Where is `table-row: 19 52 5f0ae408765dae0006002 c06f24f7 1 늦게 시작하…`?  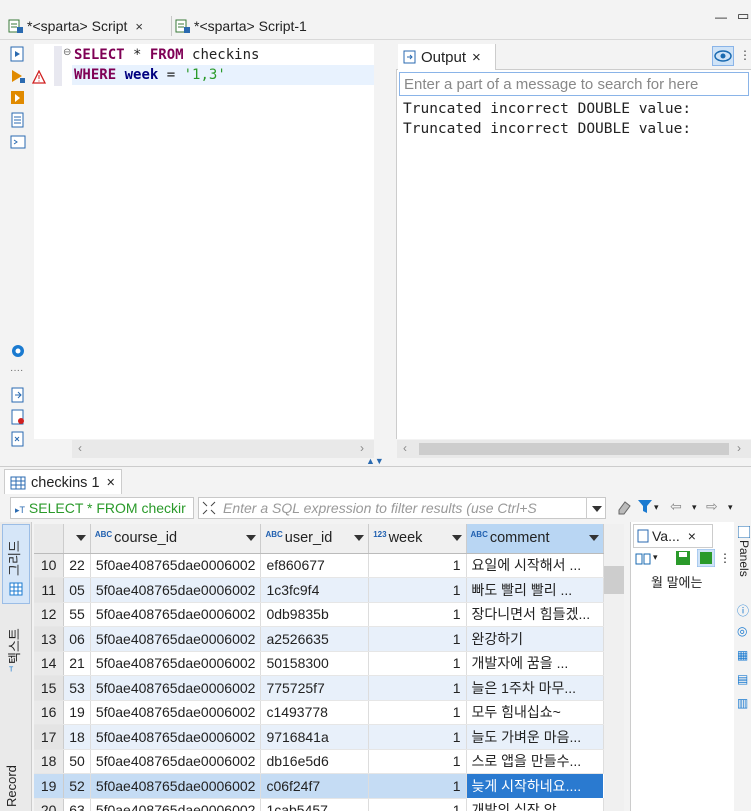
table-row: 19 52 5f0ae408765dae0006002 c06f24f7 1 늦게 시작하… is located at coordinates (319, 786).